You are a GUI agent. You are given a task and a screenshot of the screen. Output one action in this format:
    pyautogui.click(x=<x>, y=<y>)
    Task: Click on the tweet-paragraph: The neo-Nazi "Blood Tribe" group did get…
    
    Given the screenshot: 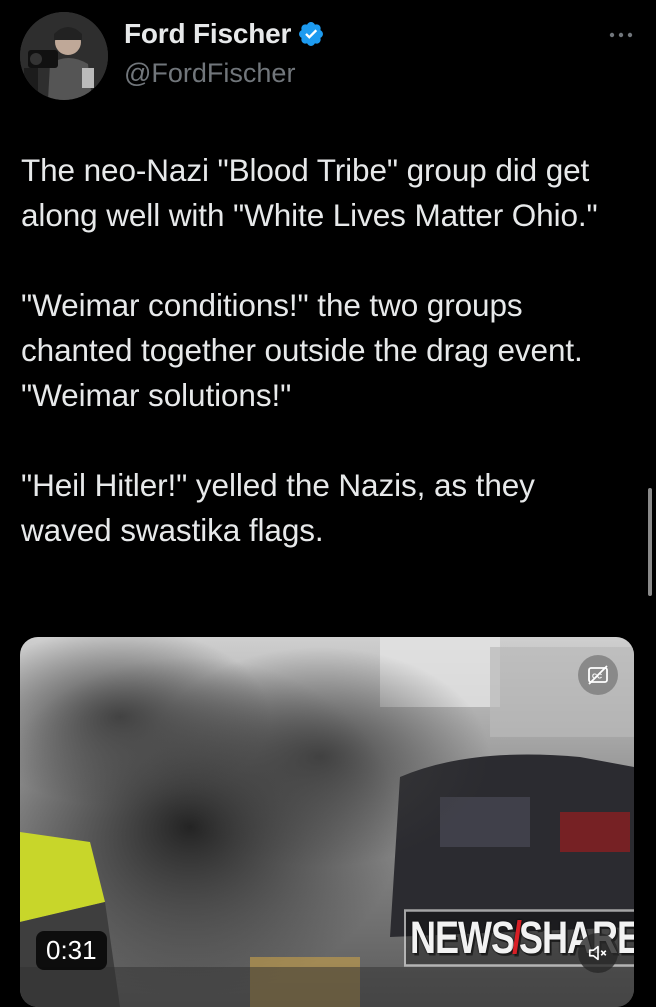 What is the action you would take?
    pyautogui.click(x=309, y=192)
    